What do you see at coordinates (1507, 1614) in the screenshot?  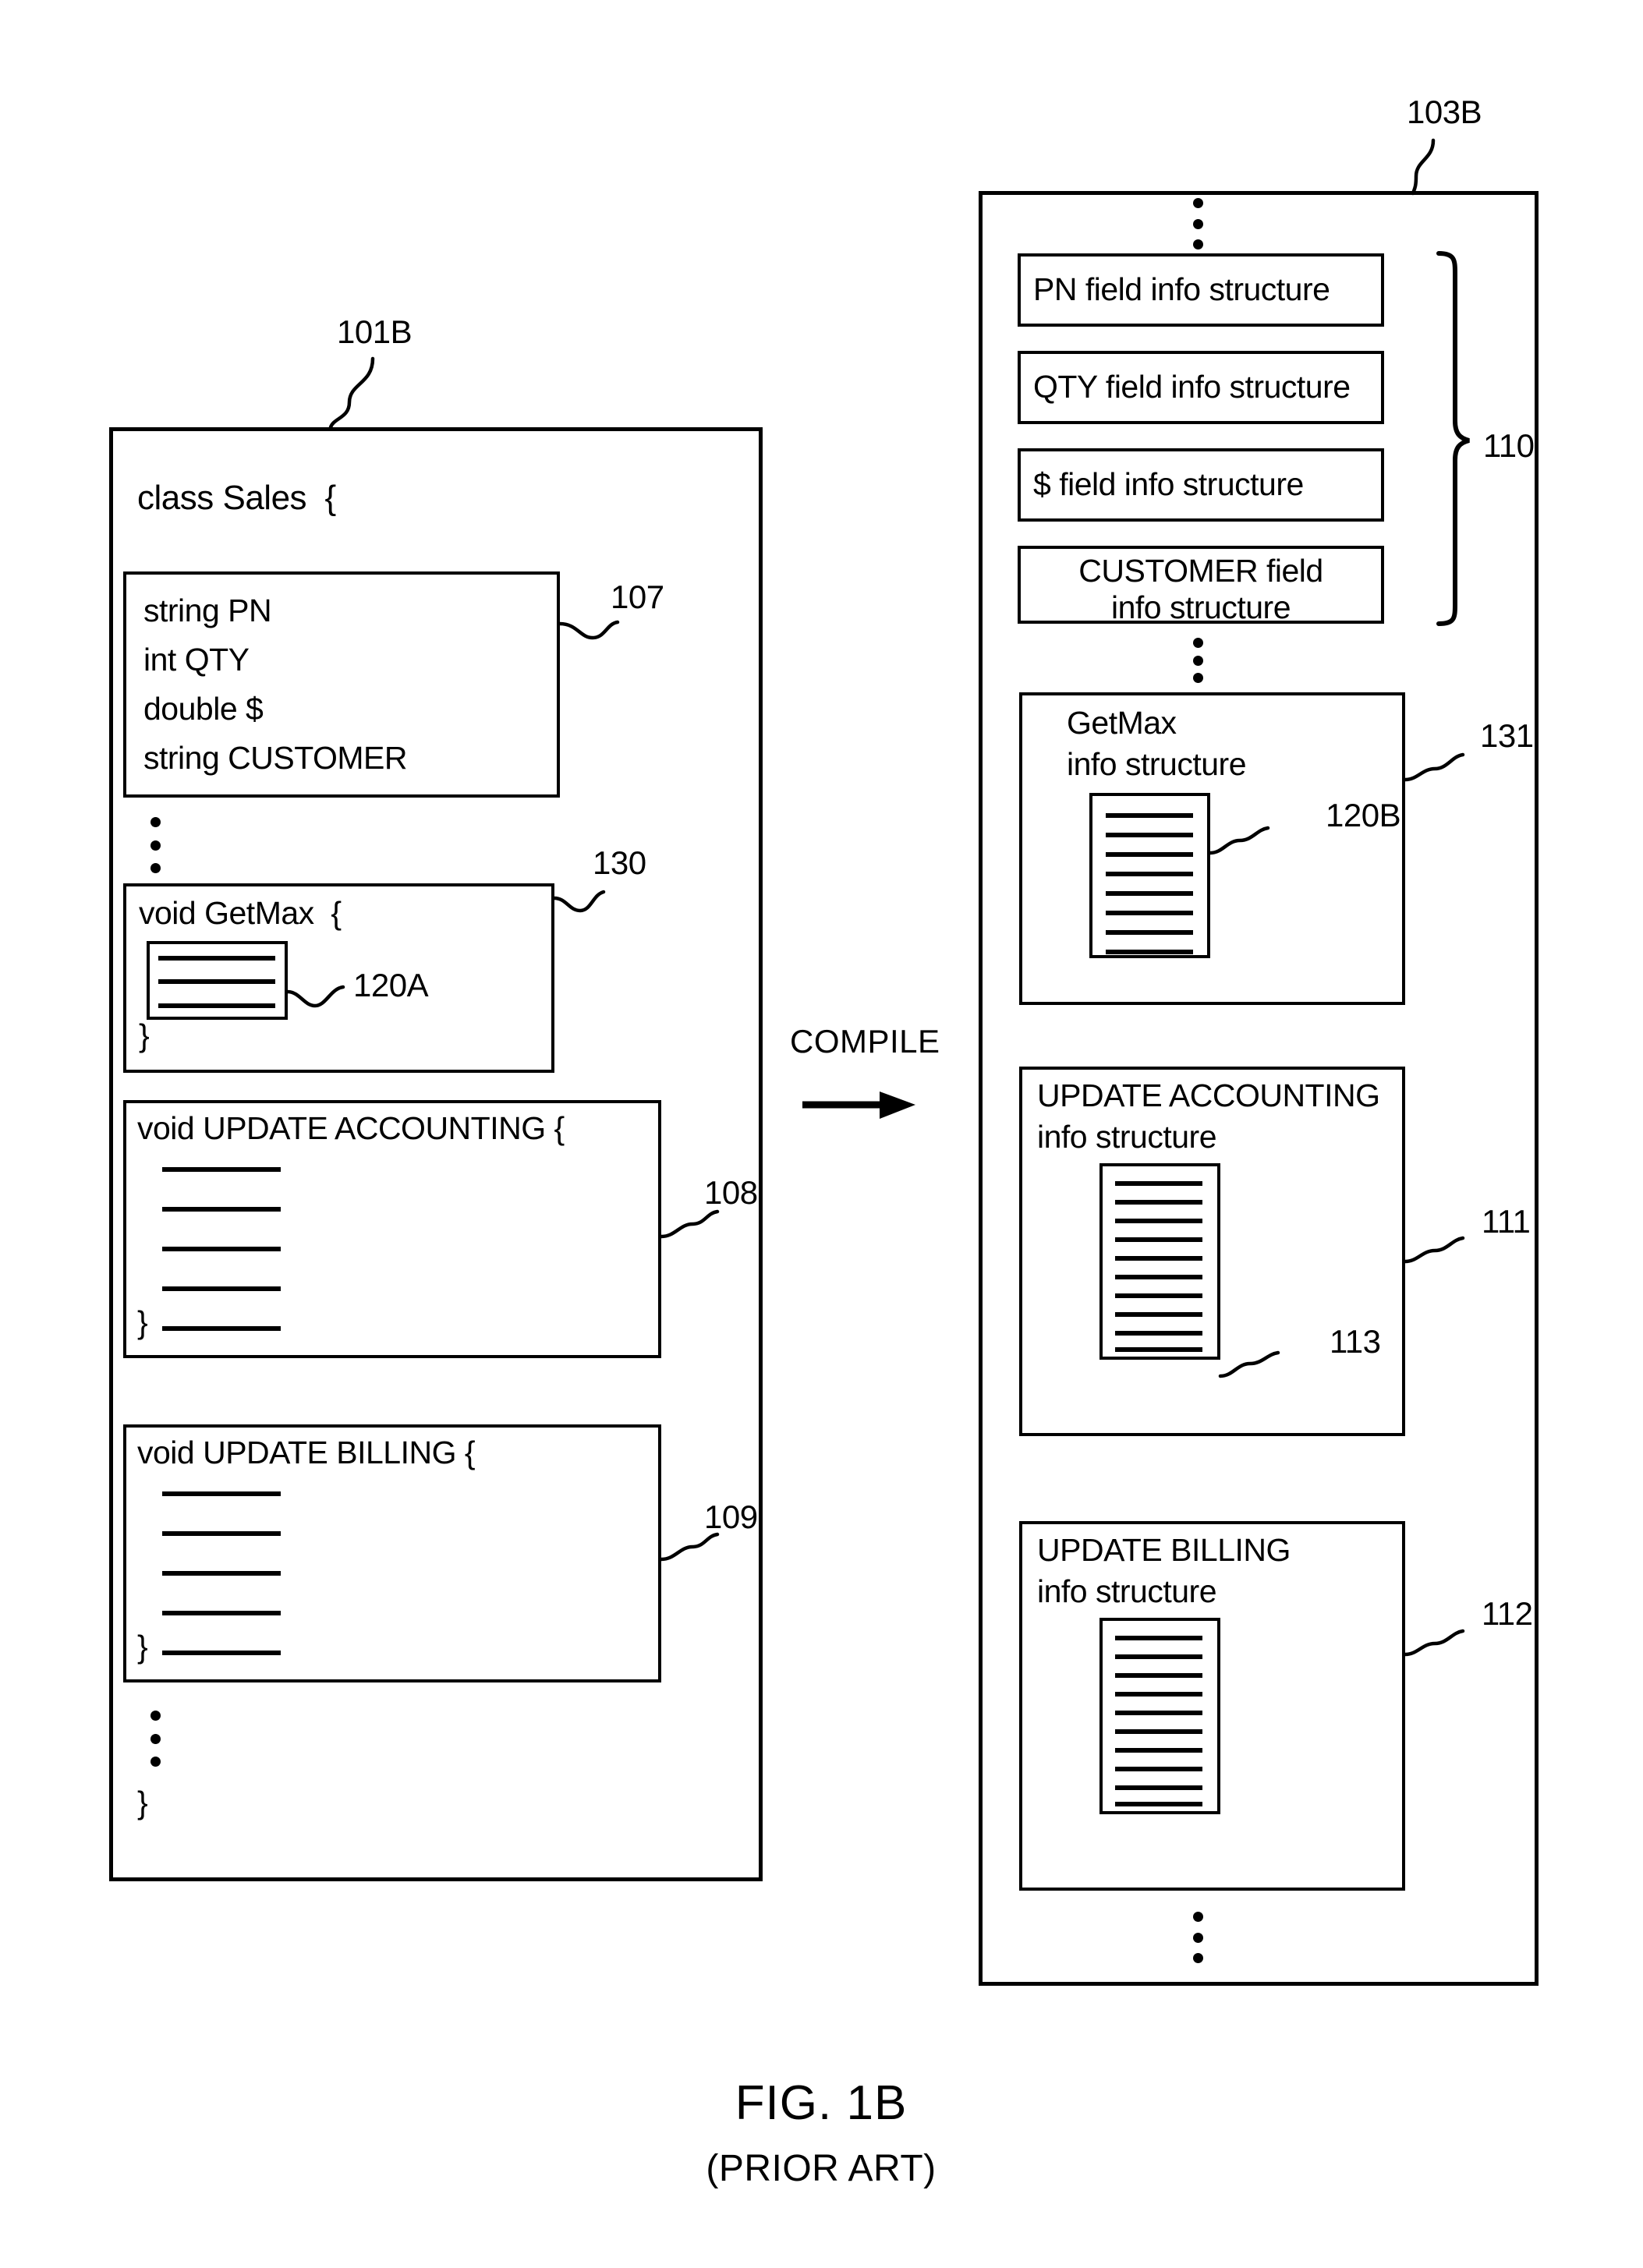 I see `ref-112: 112` at bounding box center [1507, 1614].